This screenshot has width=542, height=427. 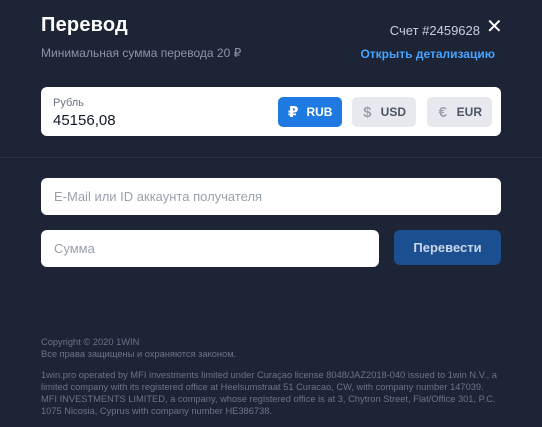 What do you see at coordinates (319, 112) in the screenshot?
I see `currency-label: RUB` at bounding box center [319, 112].